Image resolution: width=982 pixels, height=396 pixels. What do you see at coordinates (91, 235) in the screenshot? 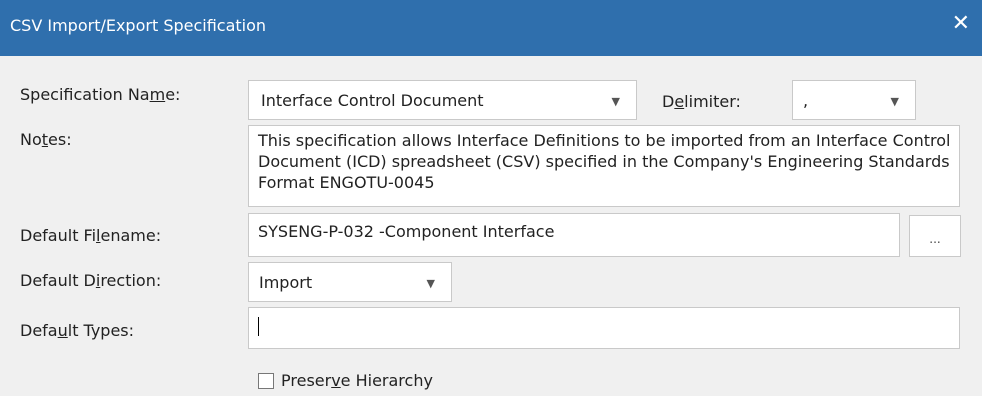
I see `default-filename-label: Default Filename:` at bounding box center [91, 235].